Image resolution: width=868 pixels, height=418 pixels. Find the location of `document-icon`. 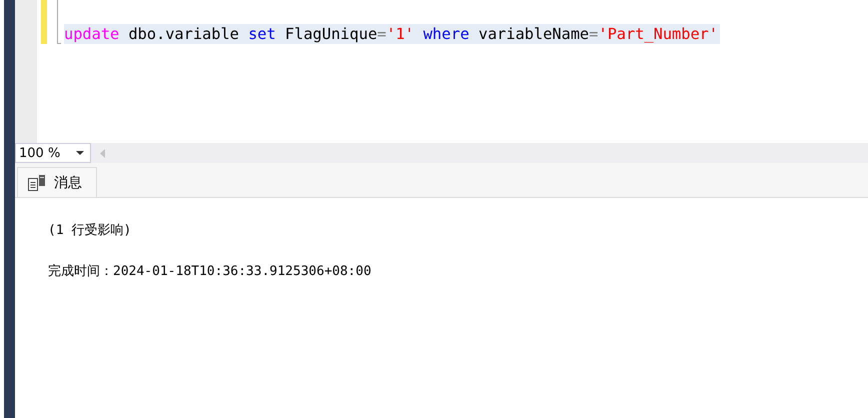

document-icon is located at coordinates (36, 182).